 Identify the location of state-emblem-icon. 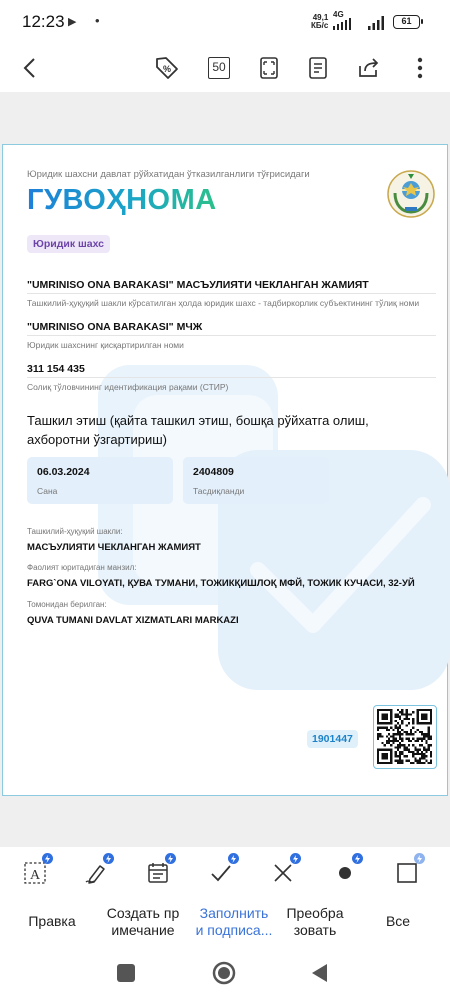
(411, 194).